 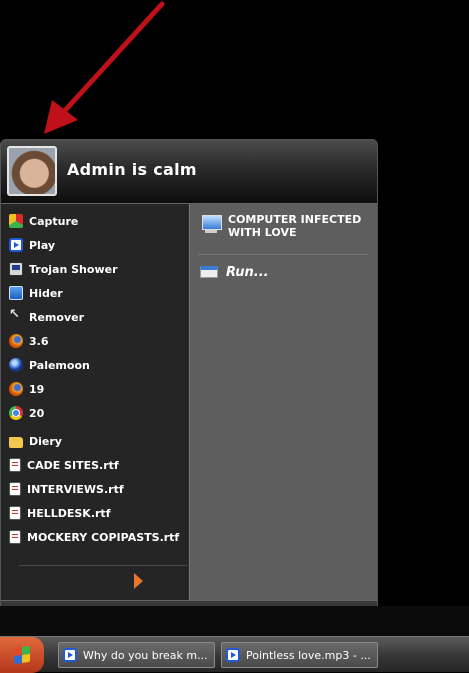 I want to click on program-item-firefox-3-6: 3.6, so click(x=29, y=341).